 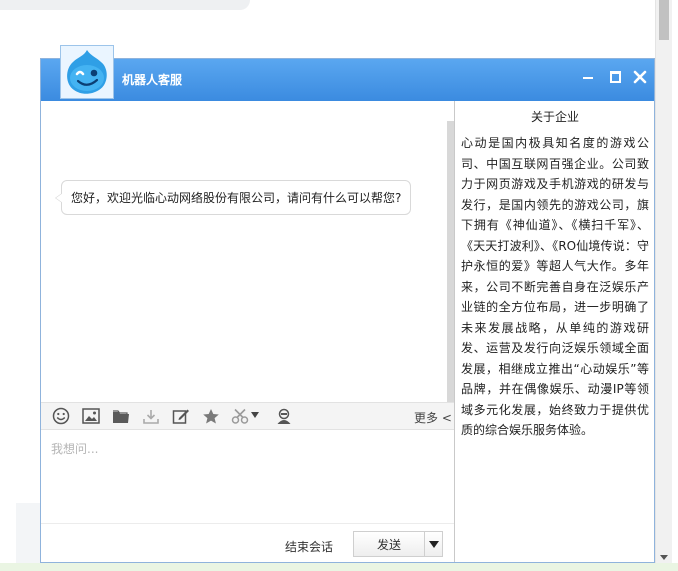 I want to click on scroll-down-arrow-icon, so click(x=664, y=557).